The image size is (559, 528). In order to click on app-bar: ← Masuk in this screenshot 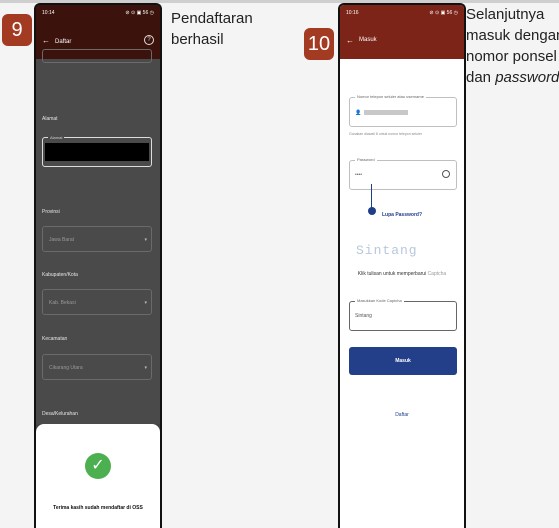, I will do `click(402, 40)`.